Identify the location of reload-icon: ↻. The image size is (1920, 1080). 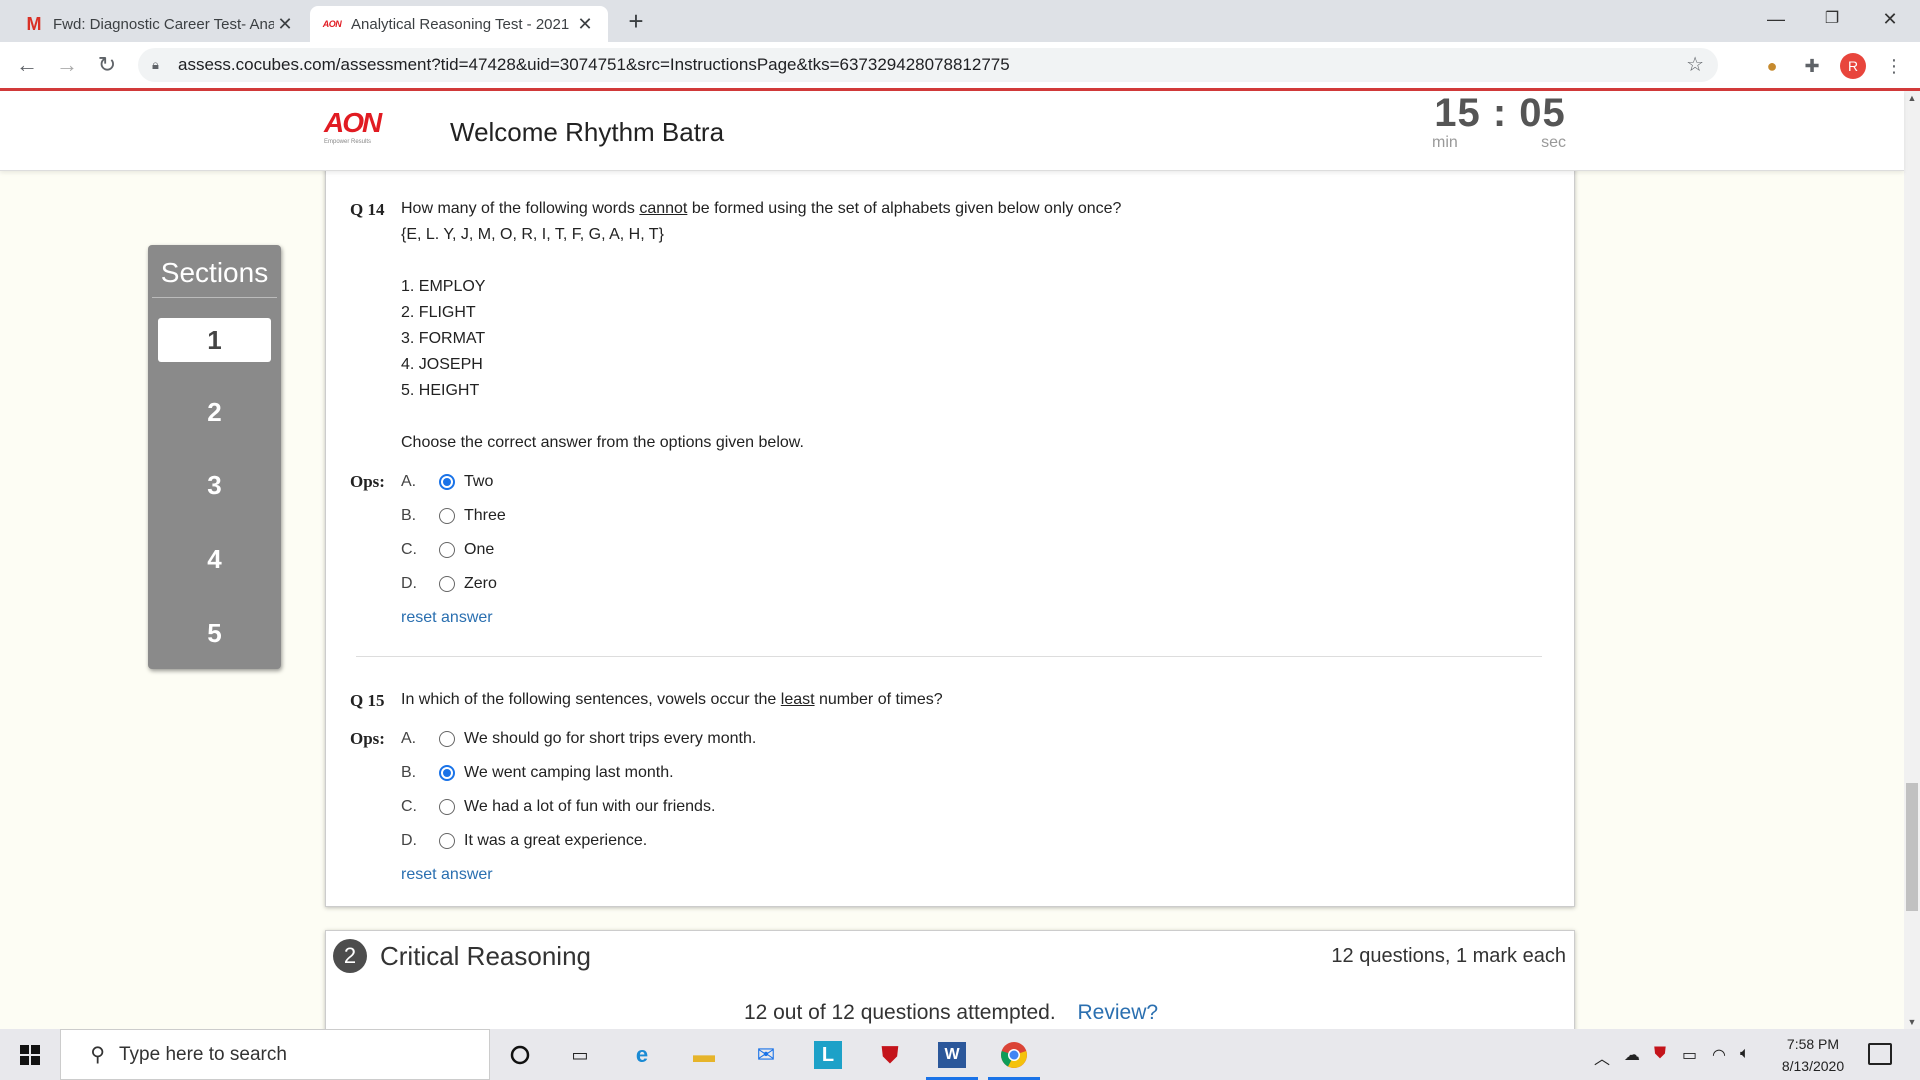
(107, 65).